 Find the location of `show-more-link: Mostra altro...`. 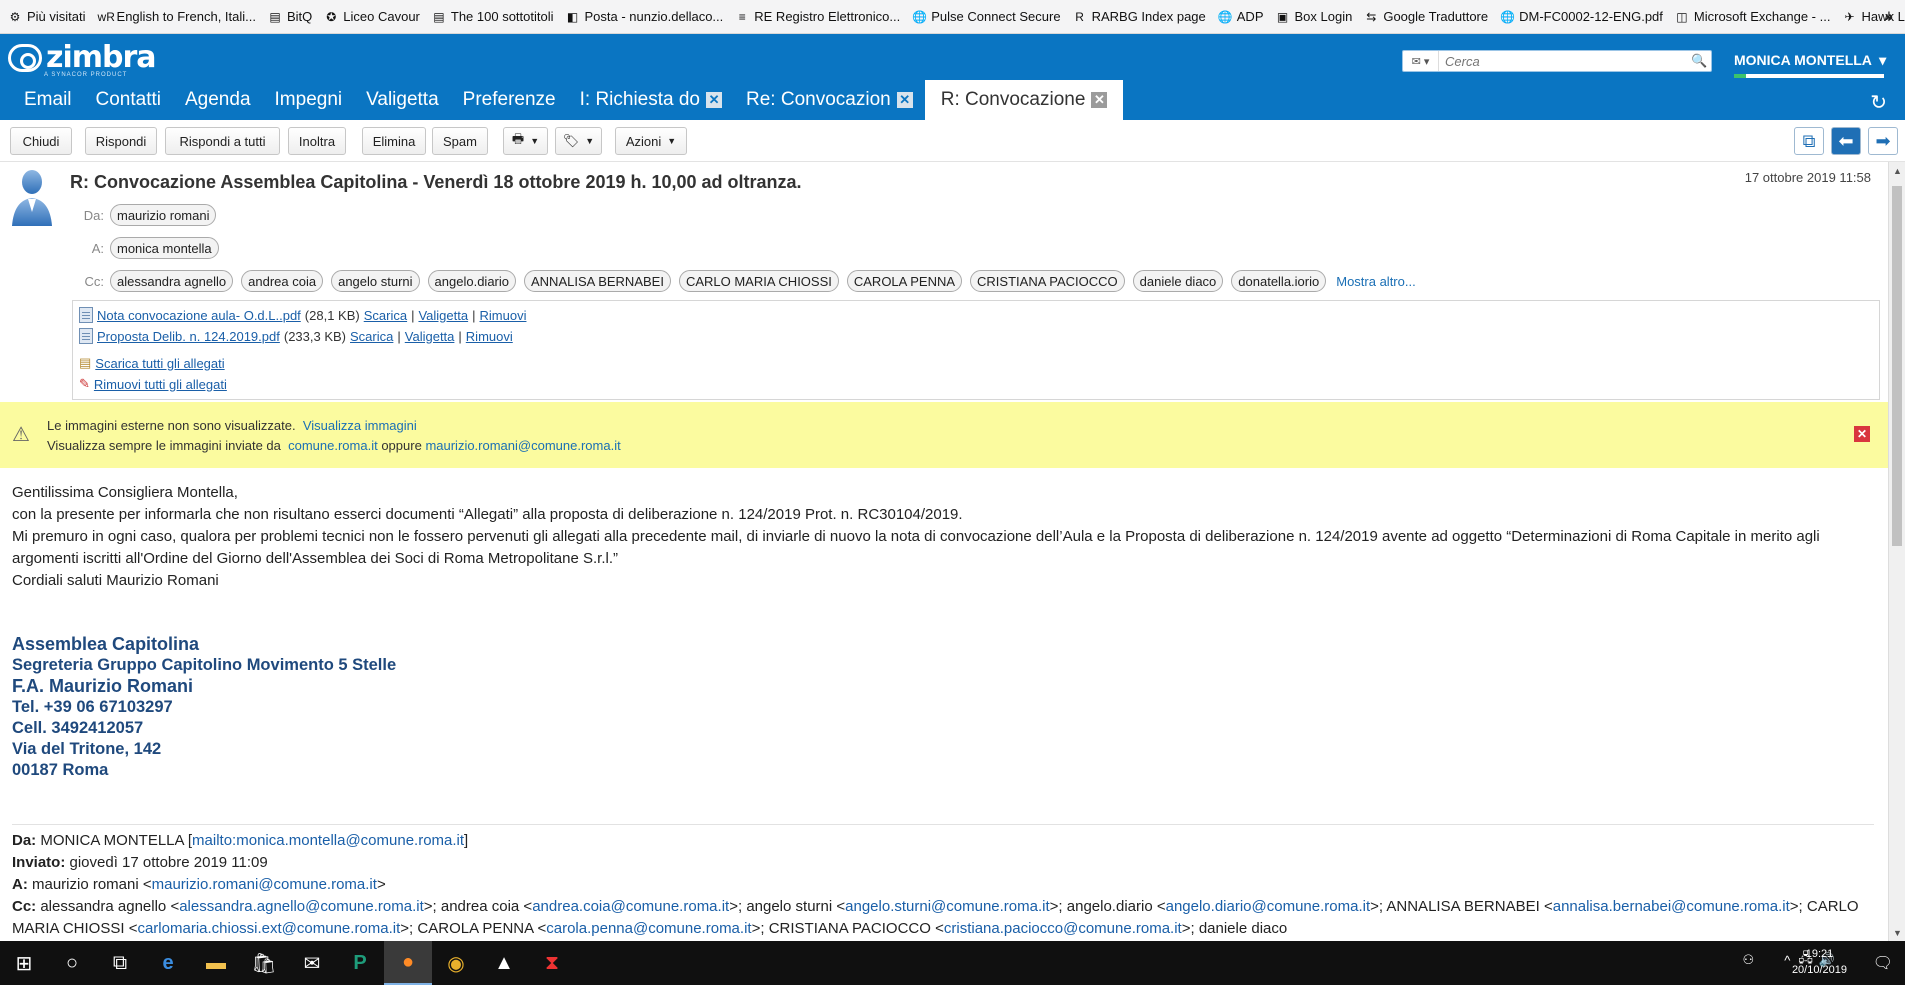

show-more-link: Mostra altro... is located at coordinates (1375, 281).